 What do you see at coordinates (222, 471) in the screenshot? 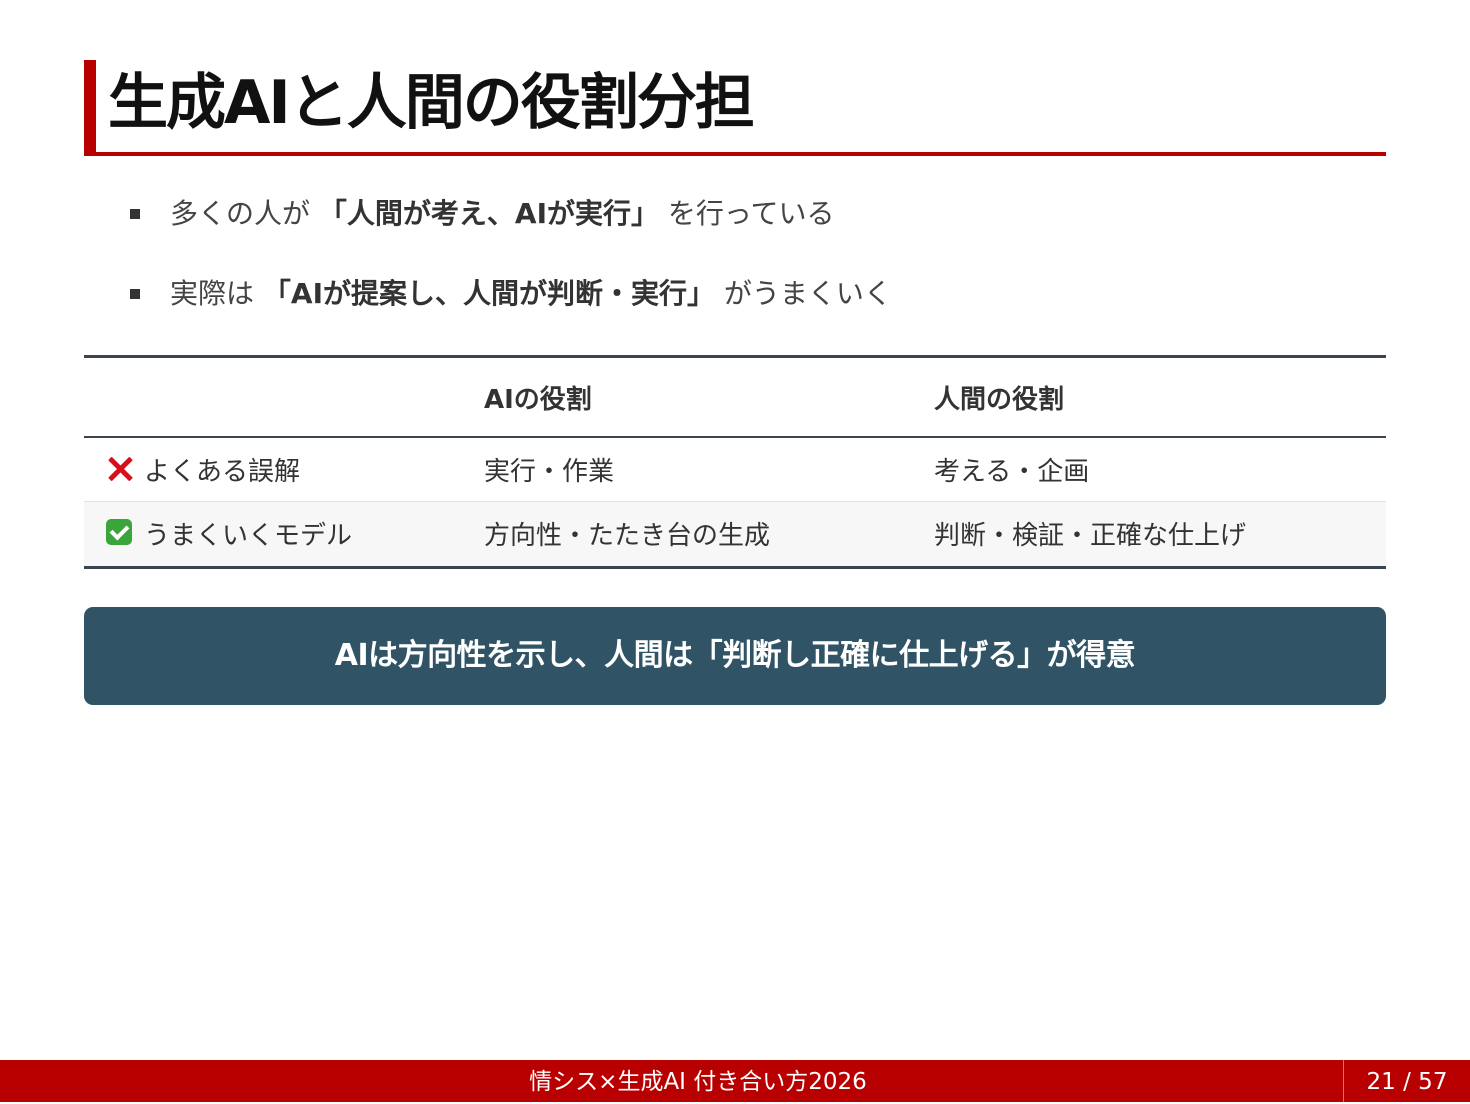
I see `row-label: よくある誤解` at bounding box center [222, 471].